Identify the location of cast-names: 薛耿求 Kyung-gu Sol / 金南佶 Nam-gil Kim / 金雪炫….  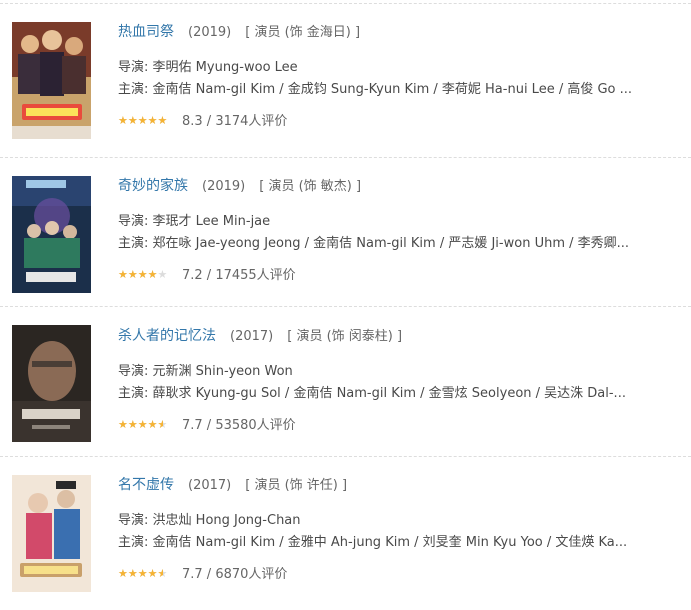
(389, 393).